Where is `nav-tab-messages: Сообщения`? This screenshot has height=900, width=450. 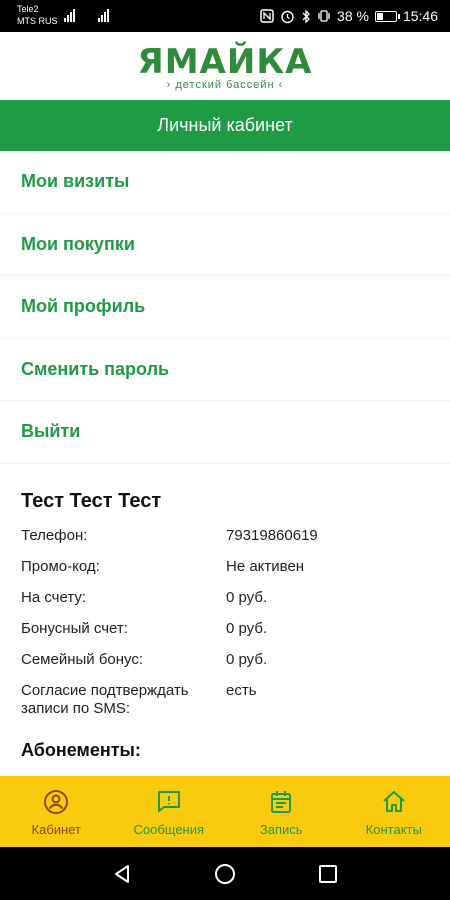
nav-tab-messages: Сообщения is located at coordinates (169, 811).